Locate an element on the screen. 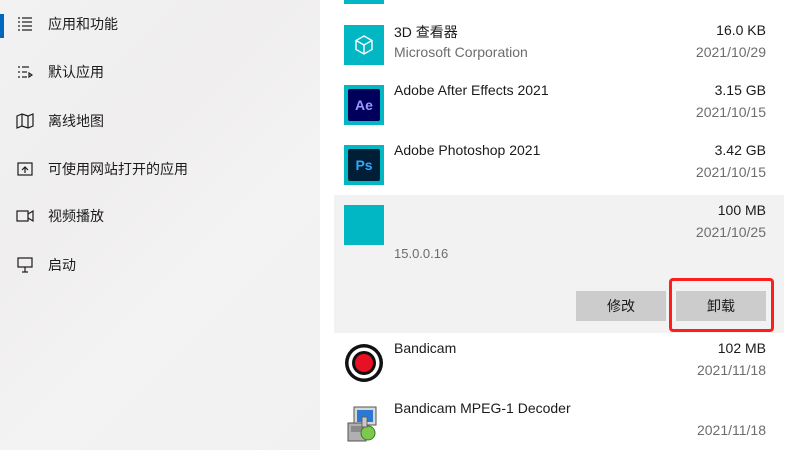  app-date: 2021/10/25 is located at coordinates (730, 232).